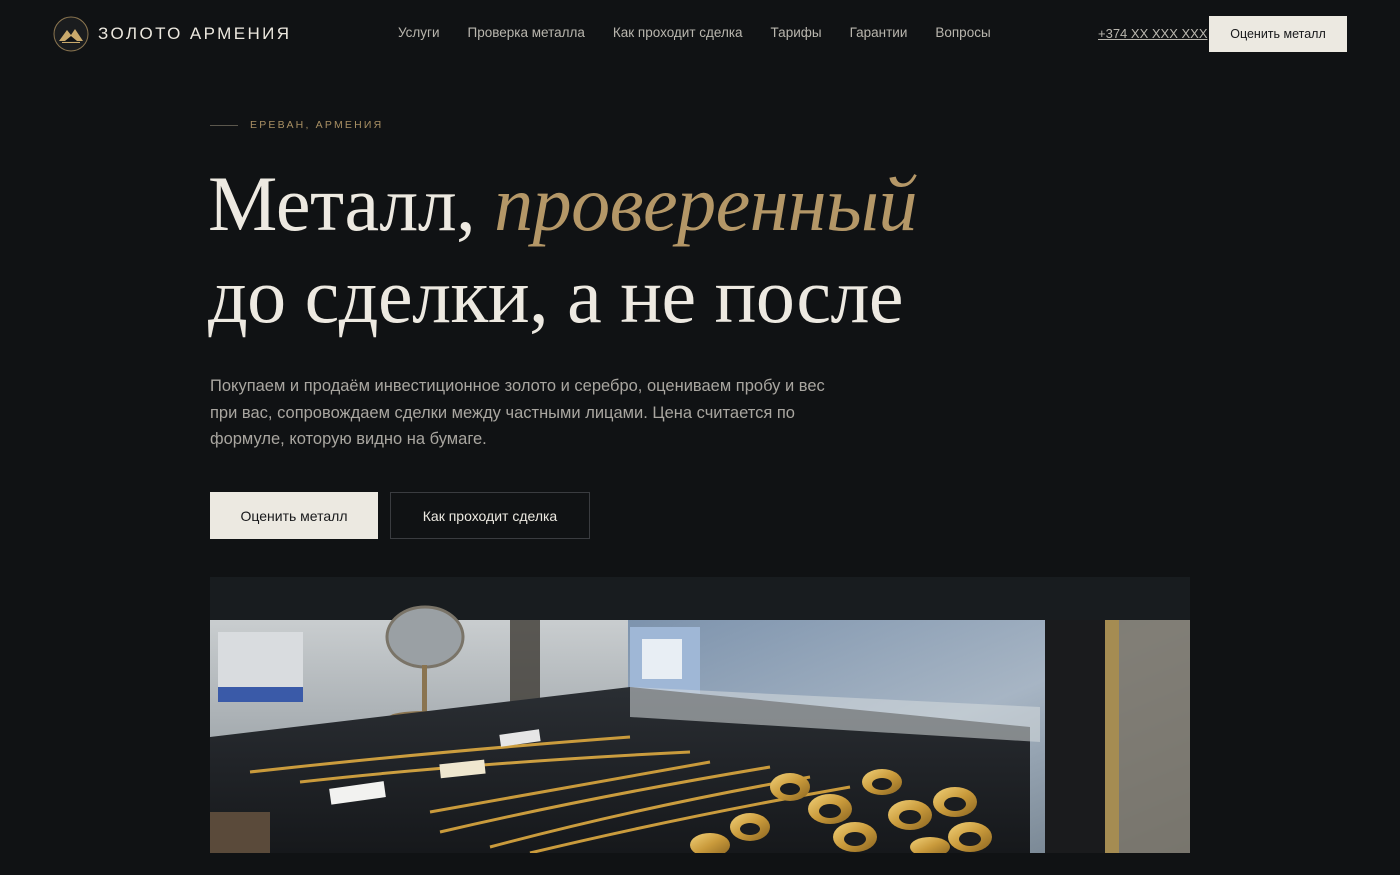  What do you see at coordinates (562, 250) in the screenshot?
I see `hero-title: Металл, проверенный до сделки, а не после` at bounding box center [562, 250].